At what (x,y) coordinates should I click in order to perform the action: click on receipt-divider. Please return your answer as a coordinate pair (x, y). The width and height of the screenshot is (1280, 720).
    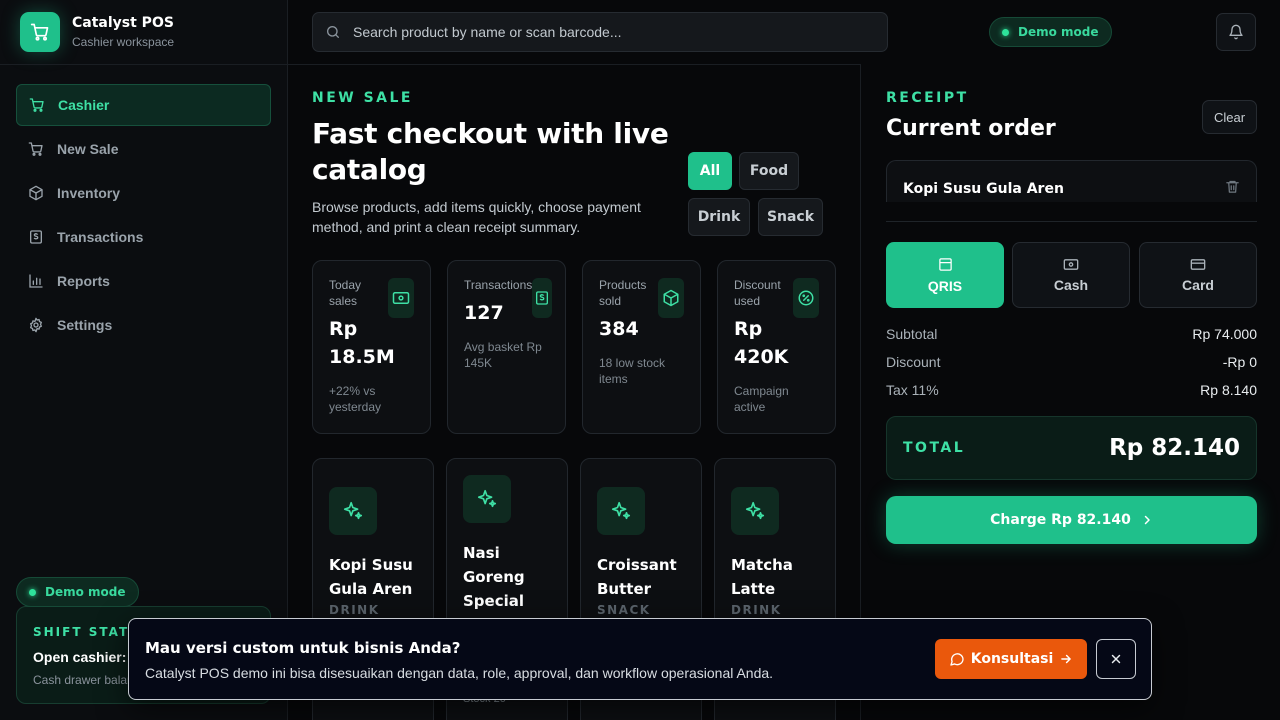
    Looking at the image, I should click on (1071, 221).